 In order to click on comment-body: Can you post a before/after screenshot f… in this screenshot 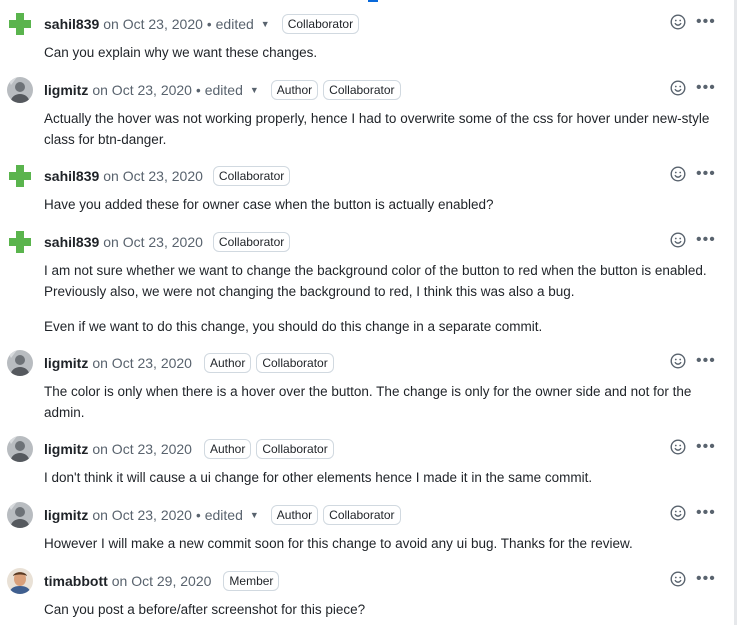, I will do `click(382, 609)`.